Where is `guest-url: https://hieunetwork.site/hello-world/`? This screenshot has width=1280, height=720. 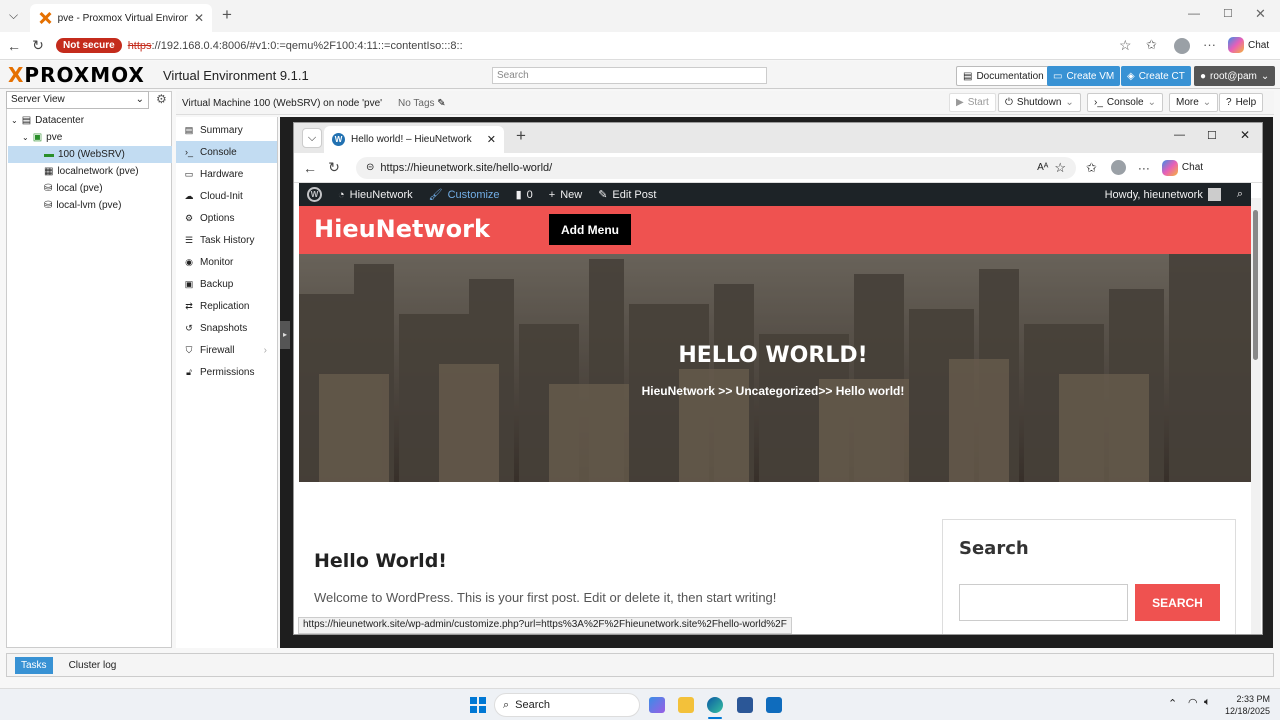
guest-url: https://hieunetwork.site/hello-world/ is located at coordinates (466, 167).